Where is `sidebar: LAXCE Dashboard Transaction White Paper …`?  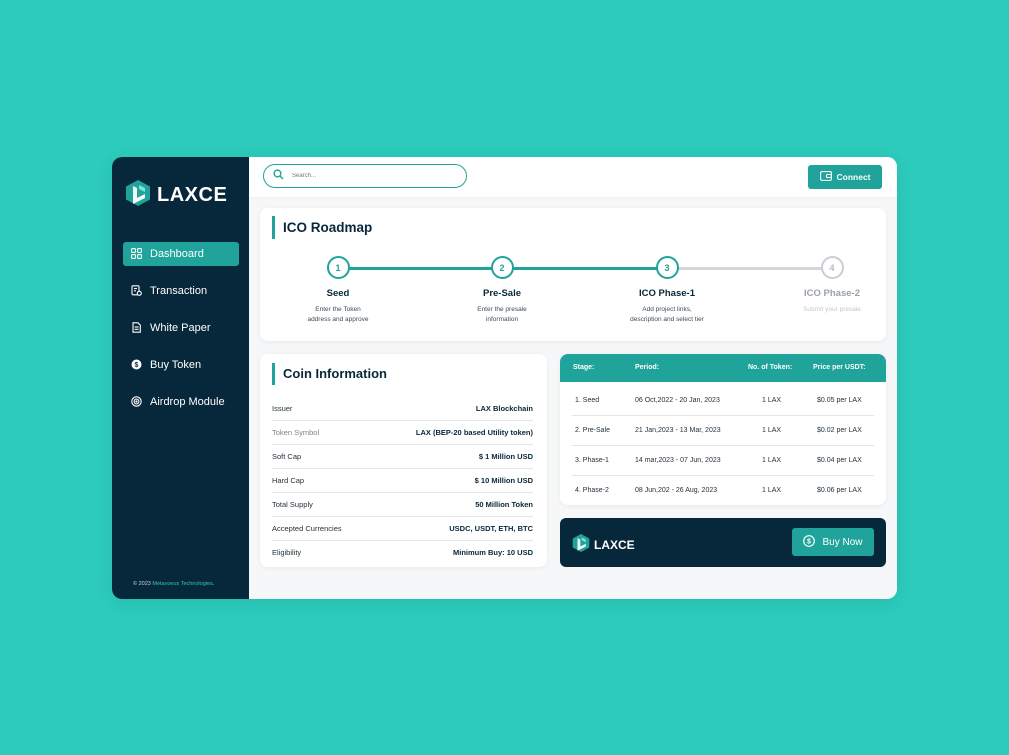 sidebar: LAXCE Dashboard Transaction White Paper … is located at coordinates (180, 378).